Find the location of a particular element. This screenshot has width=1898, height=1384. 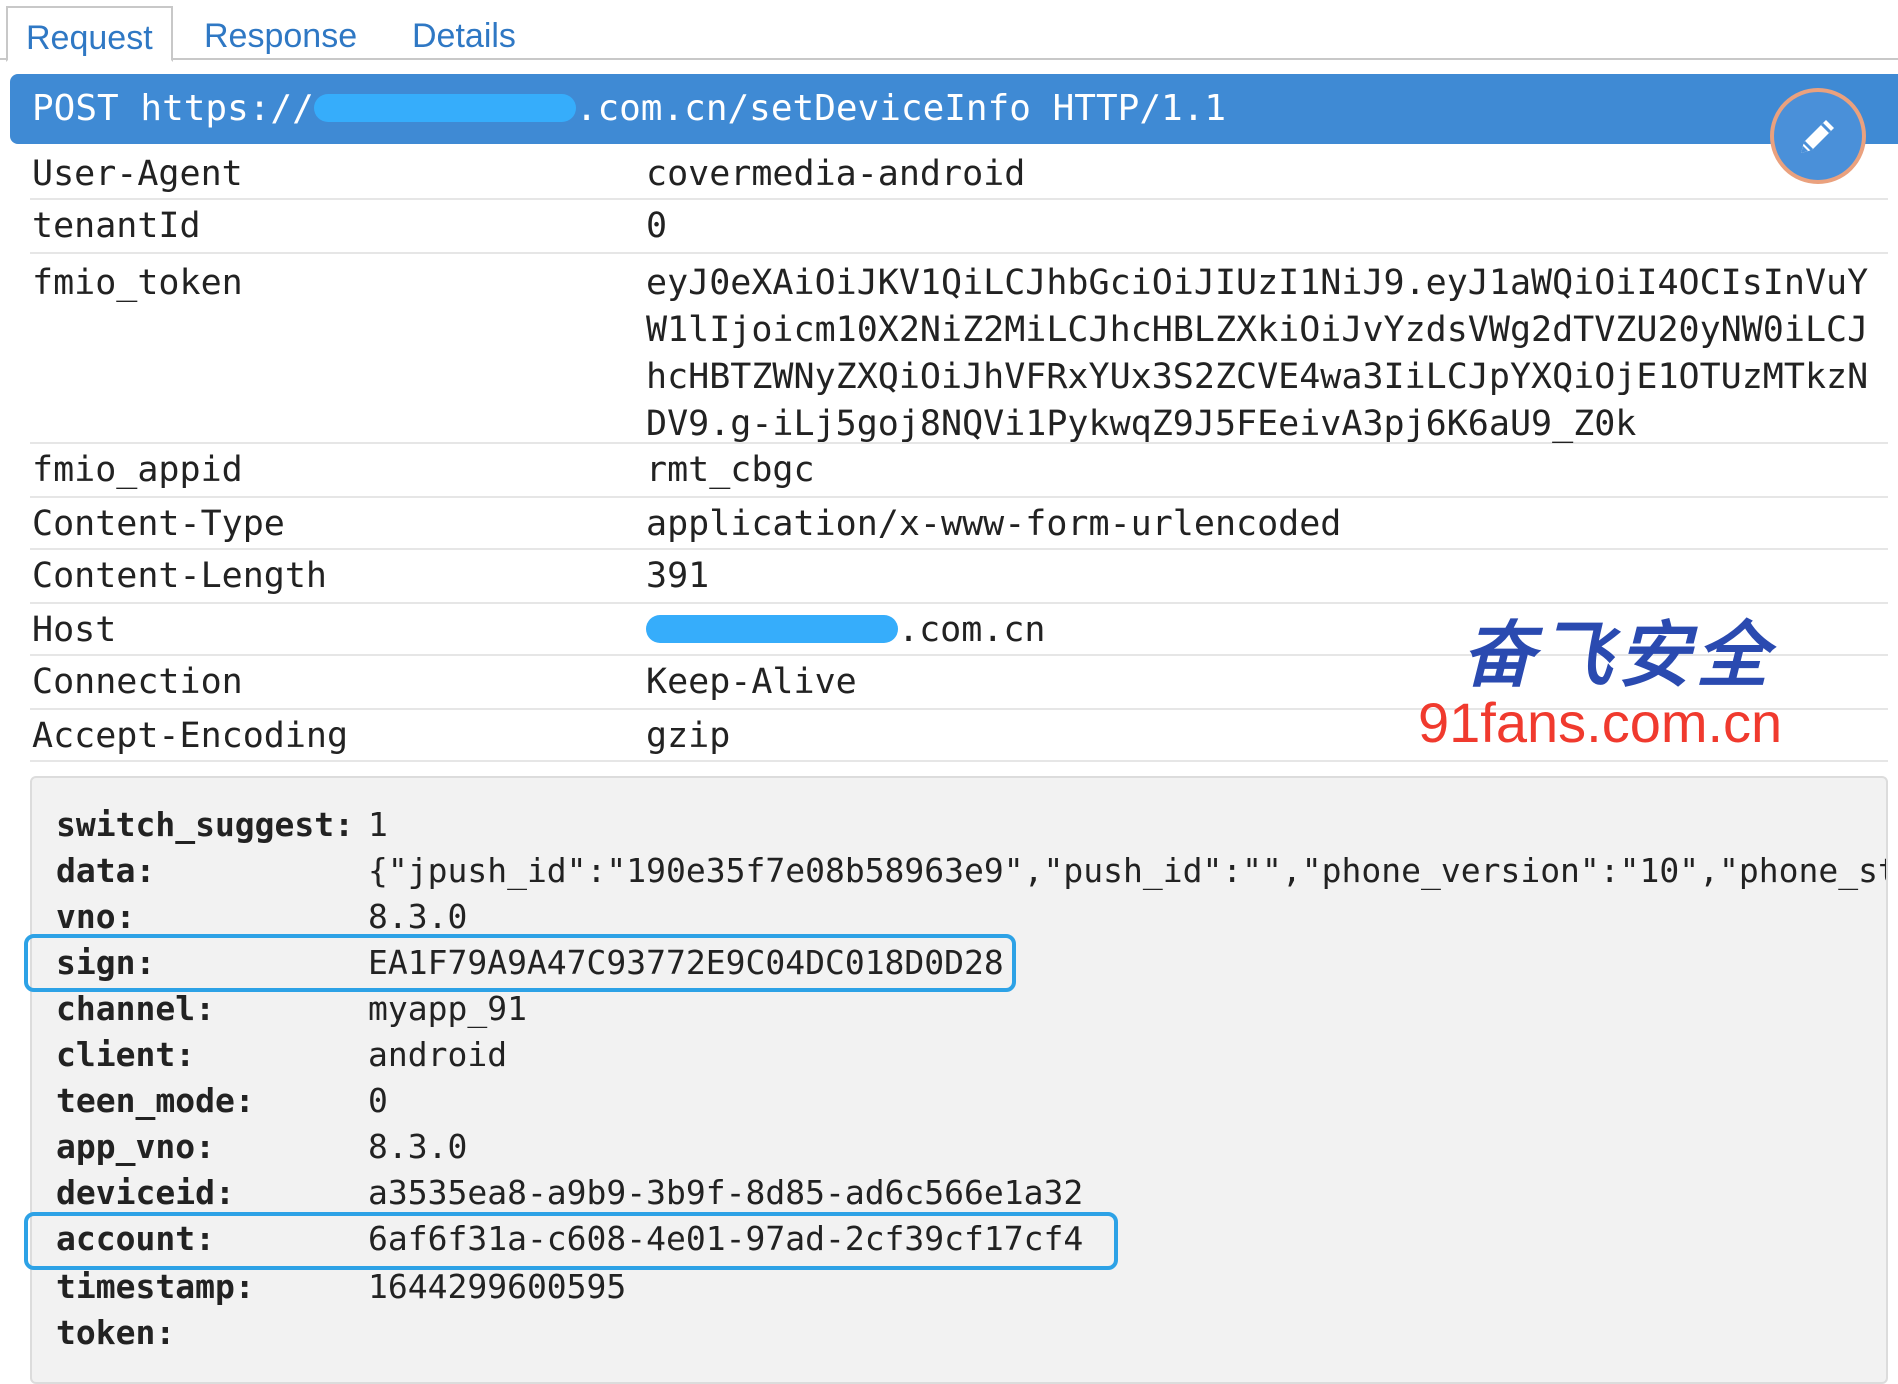

watermark-url: 91fans.com.cn is located at coordinates (1600, 722).